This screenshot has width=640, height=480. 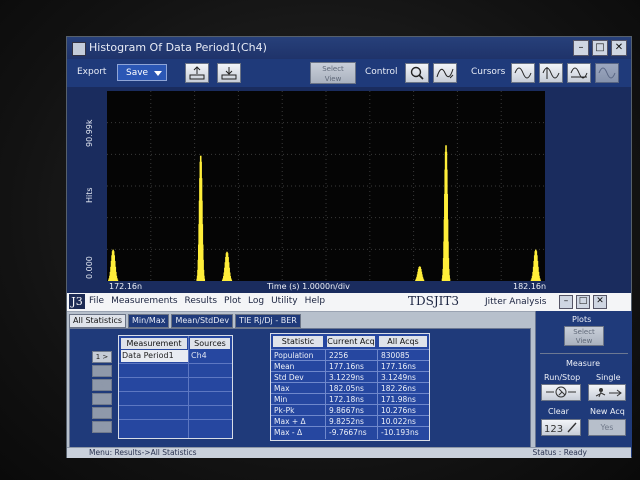 What do you see at coordinates (126, 286) in the screenshot?
I see `x-left-label: 172.16n` at bounding box center [126, 286].